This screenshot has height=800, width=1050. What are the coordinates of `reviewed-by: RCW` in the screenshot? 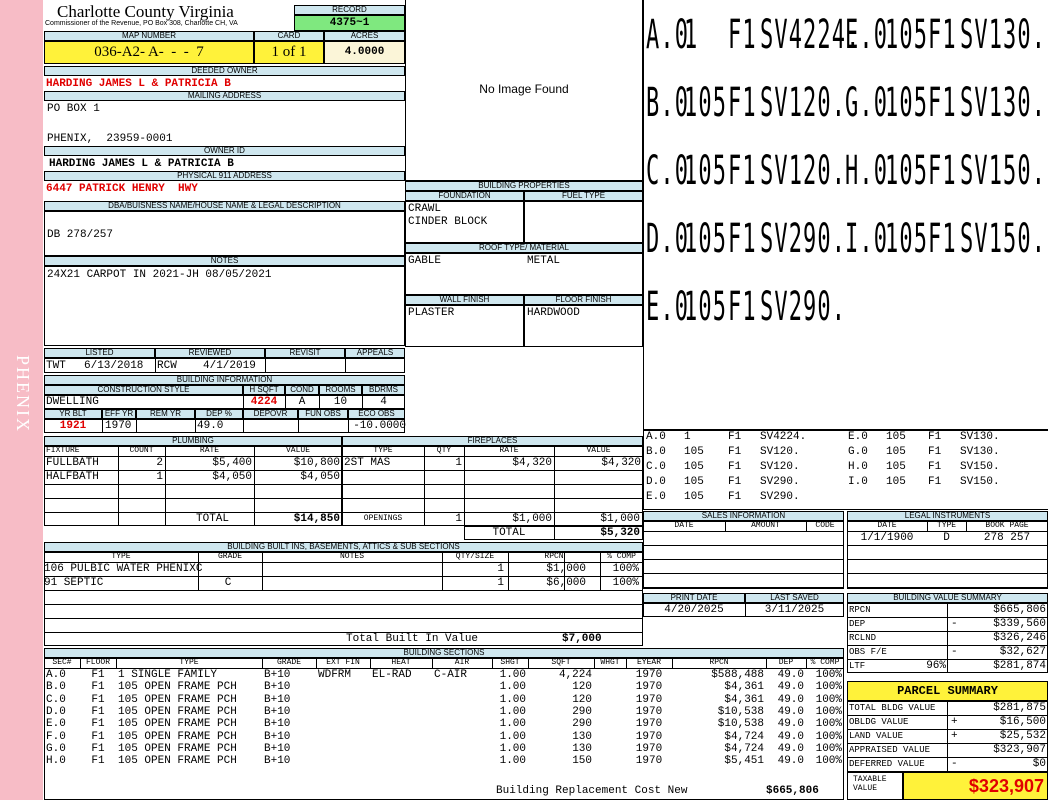 It's located at (167, 366).